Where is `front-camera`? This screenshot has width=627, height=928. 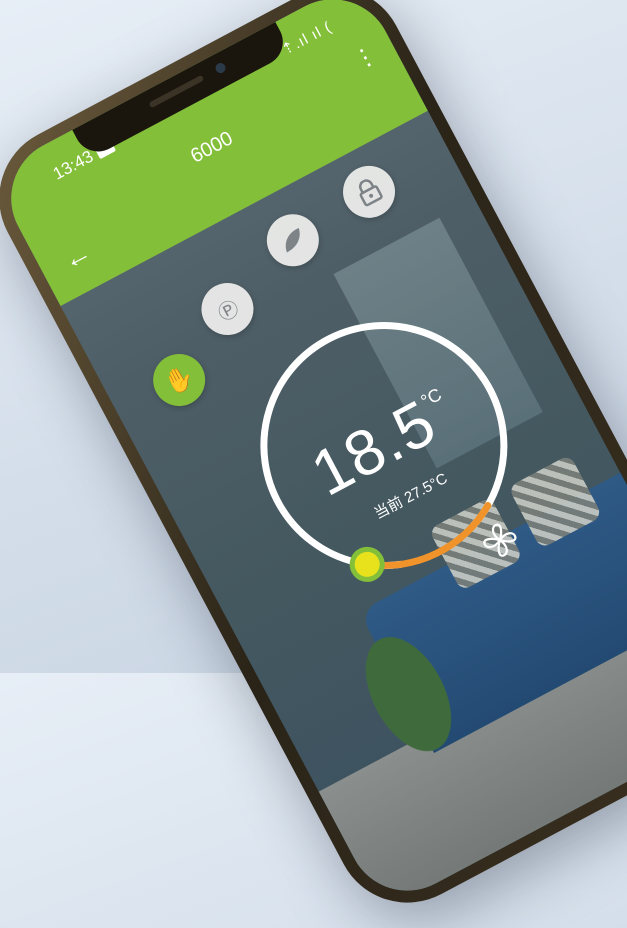
front-camera is located at coordinates (220, 68).